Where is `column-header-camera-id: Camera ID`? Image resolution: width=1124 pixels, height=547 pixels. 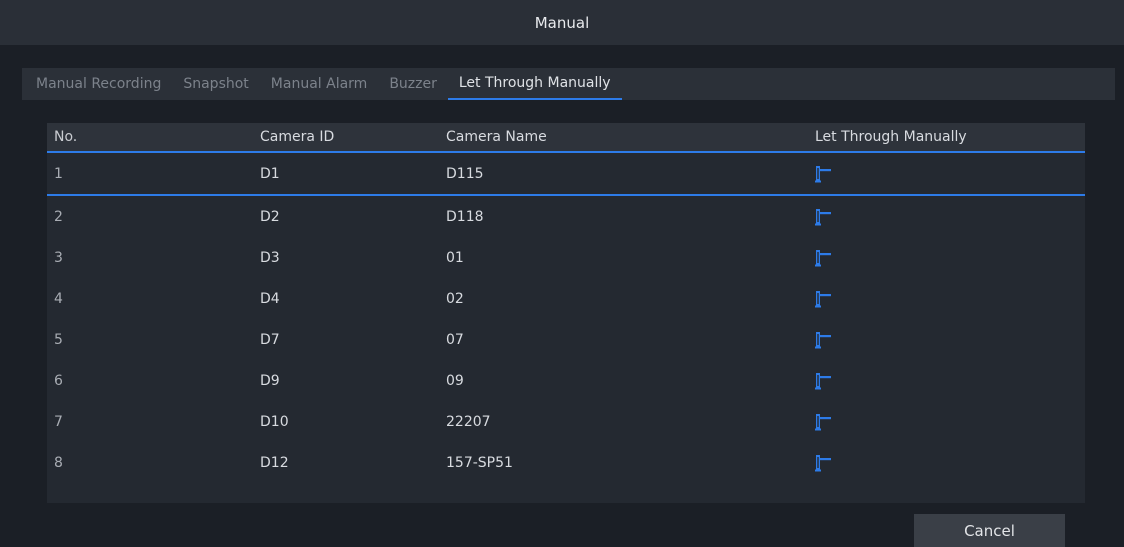
column-header-camera-id: Camera ID is located at coordinates (297, 137).